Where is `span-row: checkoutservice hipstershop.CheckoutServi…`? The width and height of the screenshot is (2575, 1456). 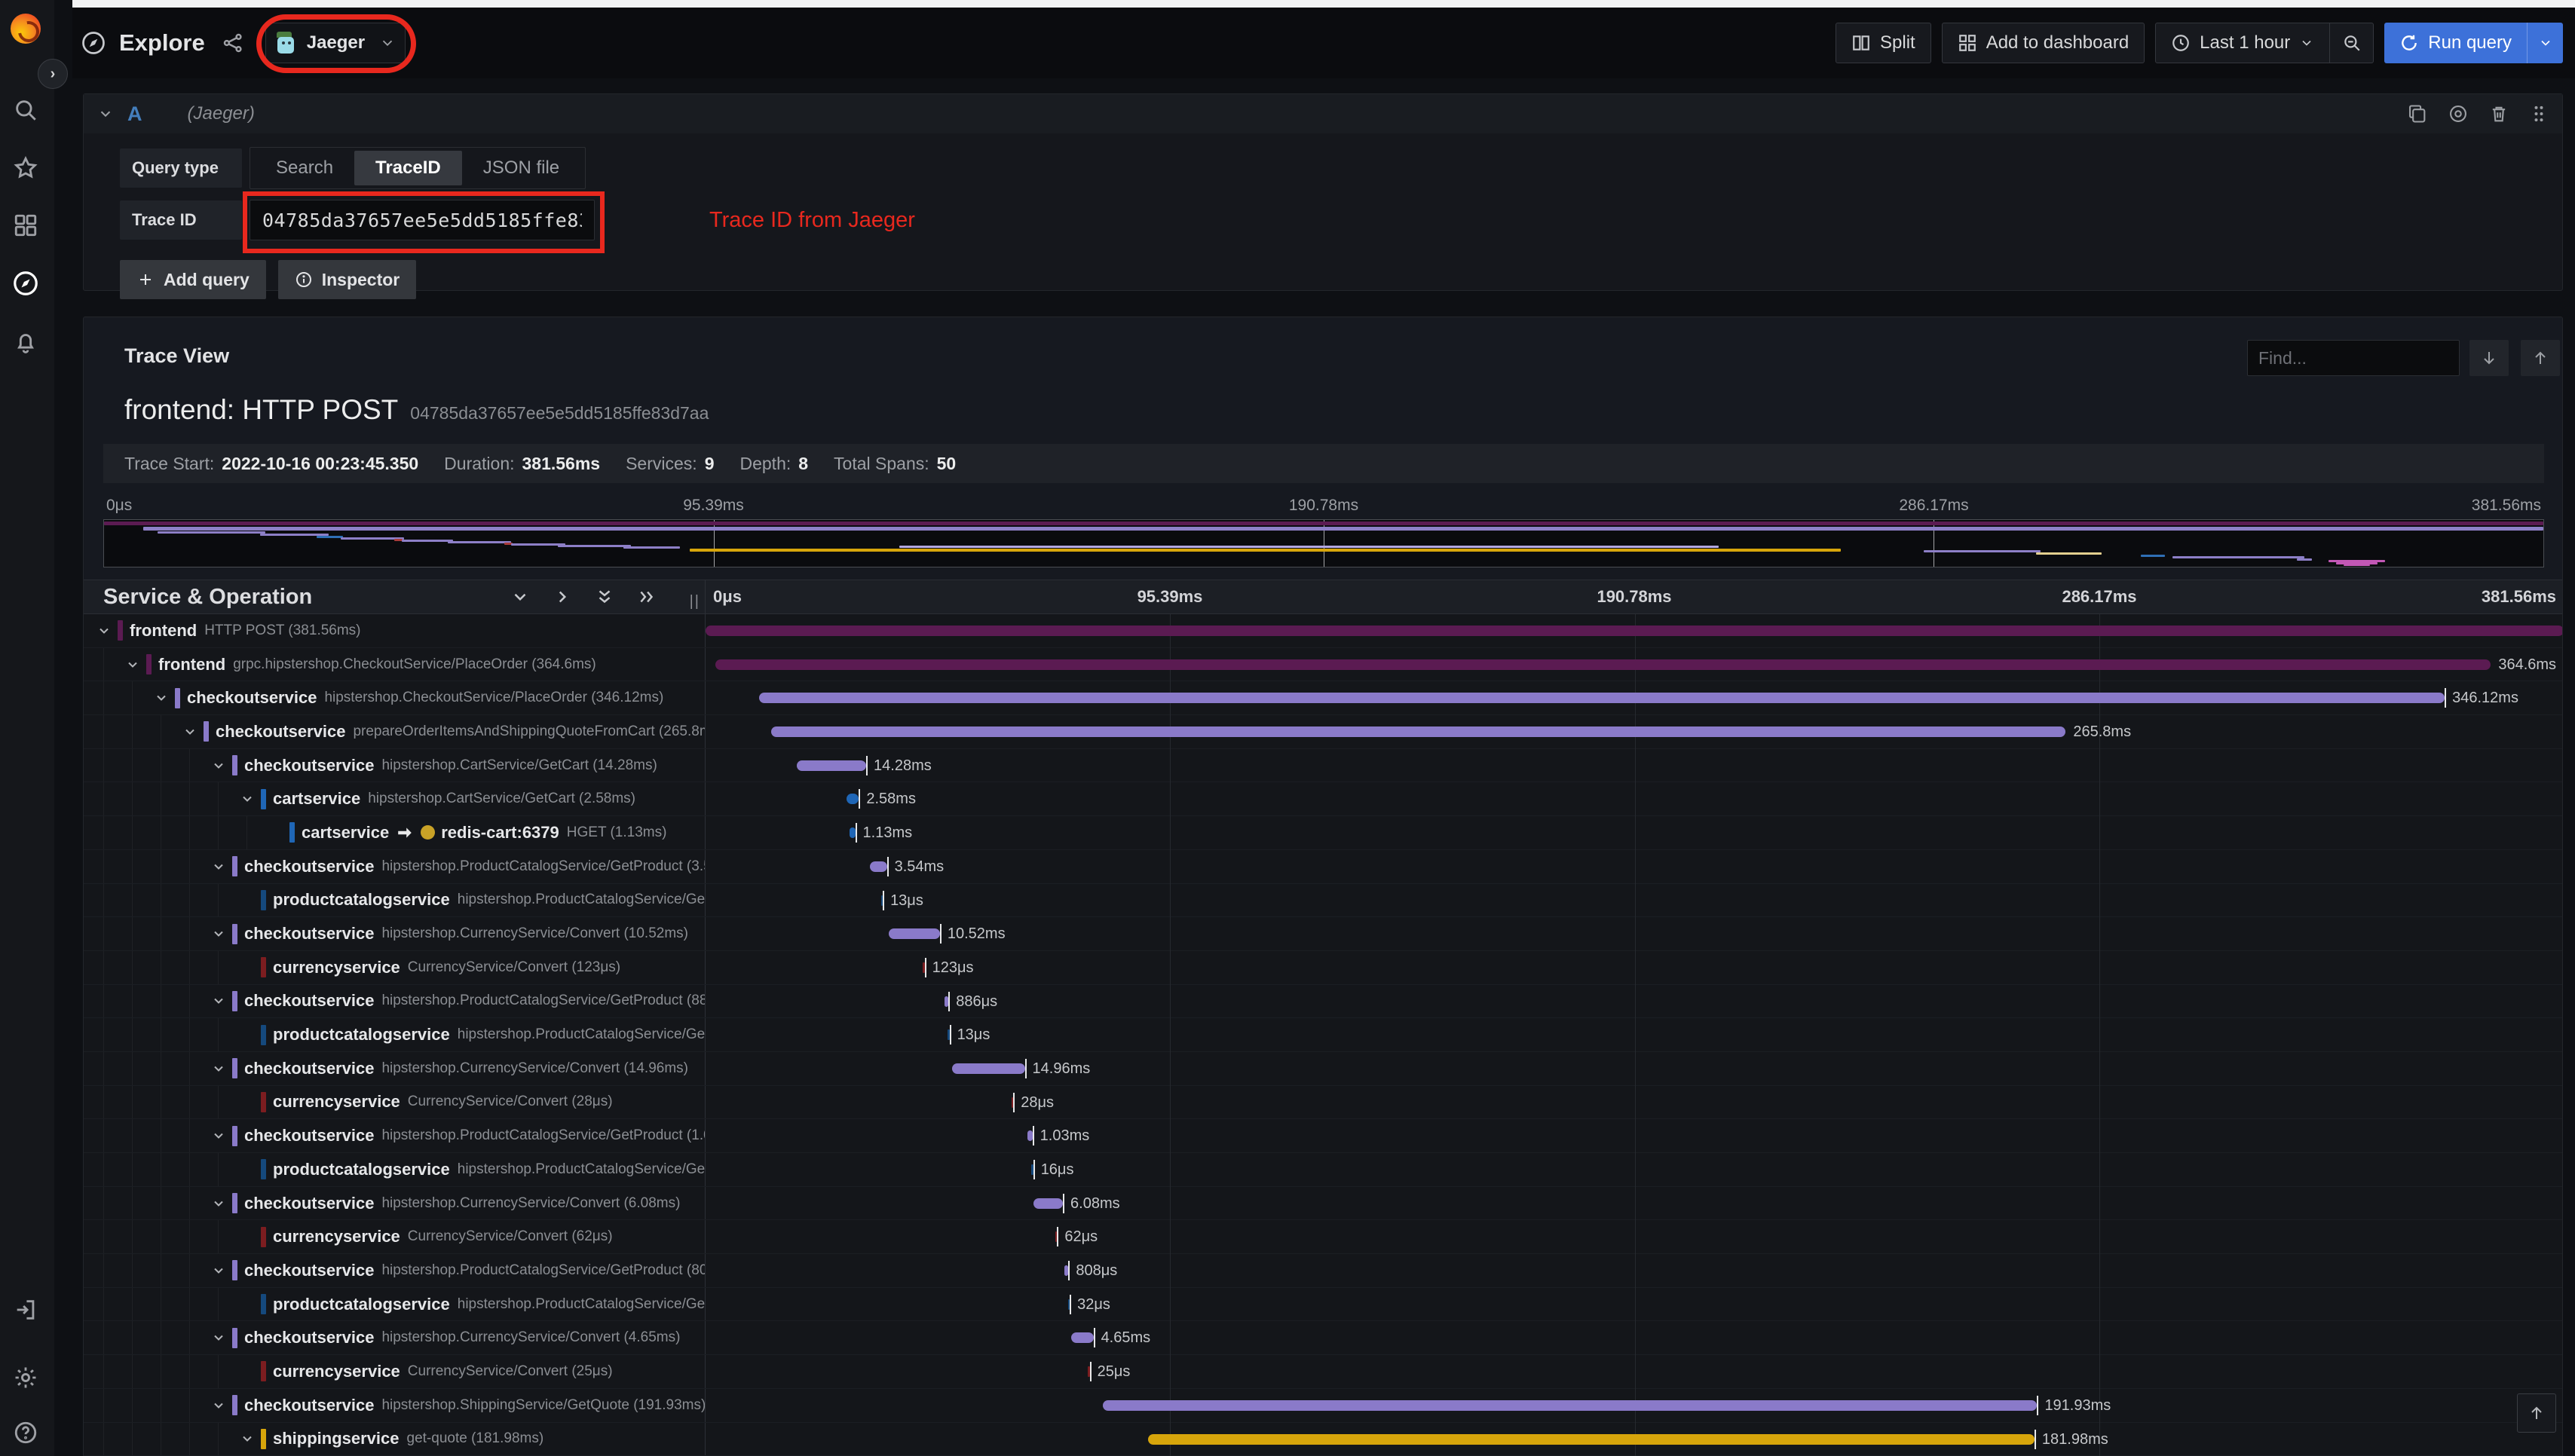 span-row: checkoutservice hipstershop.CheckoutServi… is located at coordinates (1323, 698).